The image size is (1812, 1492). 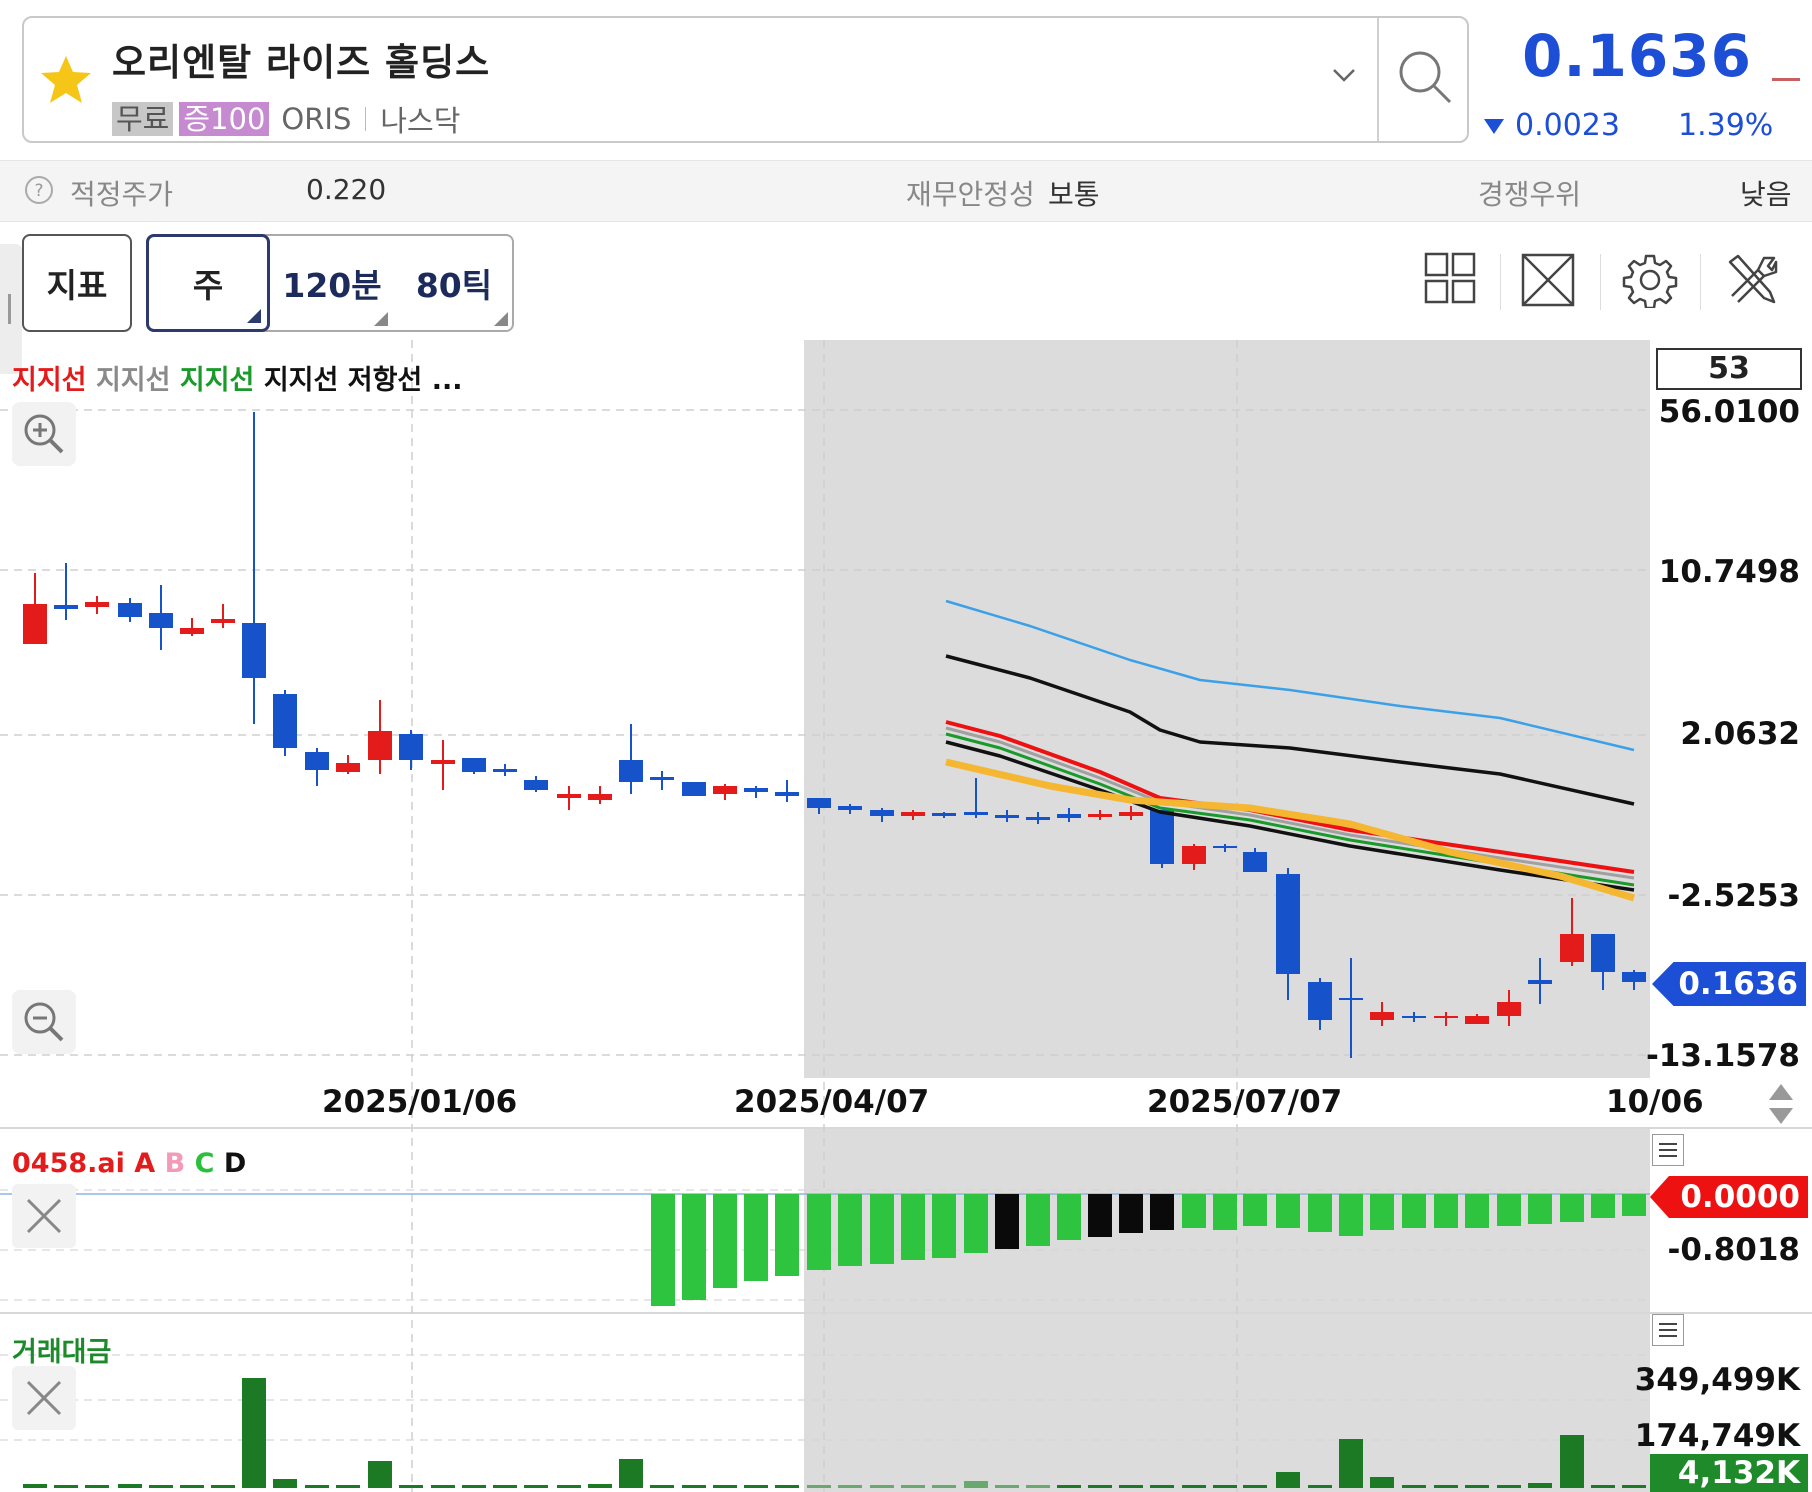 What do you see at coordinates (122, 194) in the screenshot?
I see `fair-price-label: 적정주가` at bounding box center [122, 194].